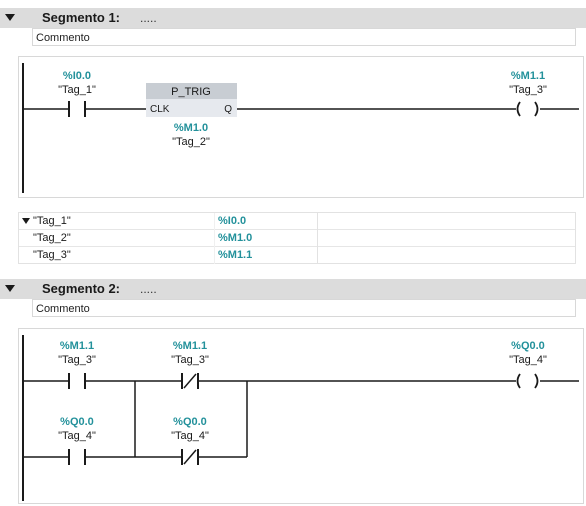 This screenshot has width=586, height=506. What do you see at coordinates (81, 288) in the screenshot?
I see `segment-2-title: Segmento 2:` at bounding box center [81, 288].